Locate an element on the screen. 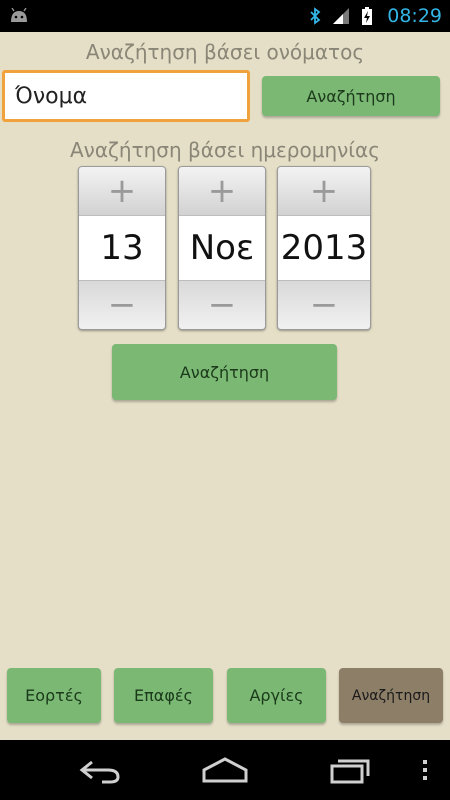  tab-search: Αναζήτηση is located at coordinates (391, 695).